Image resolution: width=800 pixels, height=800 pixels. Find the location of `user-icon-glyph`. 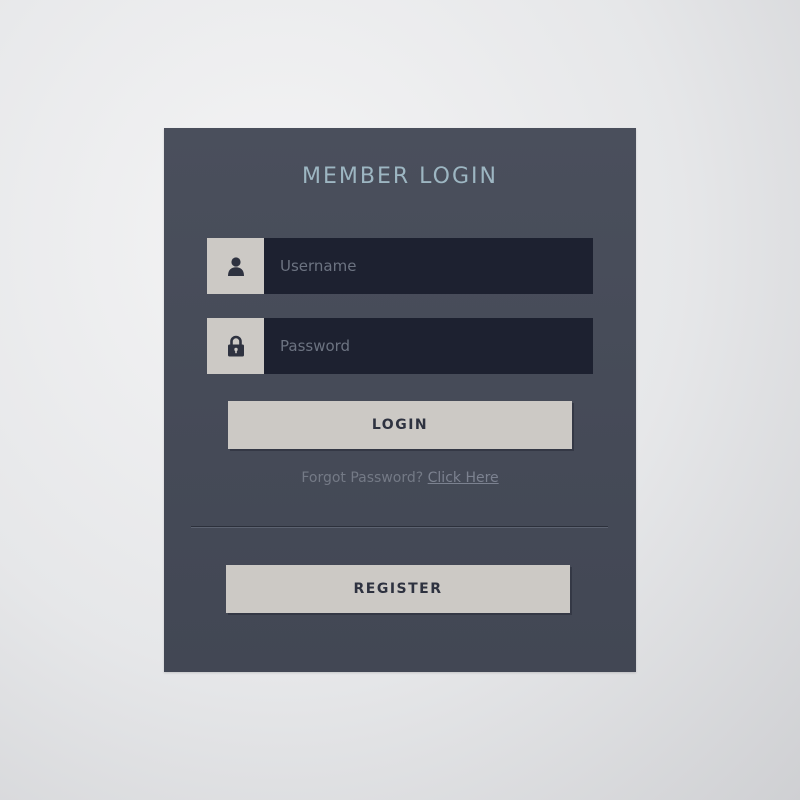

user-icon-glyph is located at coordinates (235, 266).